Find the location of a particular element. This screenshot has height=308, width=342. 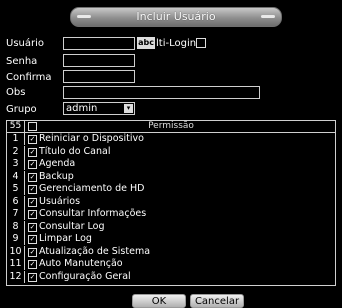

confirma-label: Confirma is located at coordinates (29, 77).